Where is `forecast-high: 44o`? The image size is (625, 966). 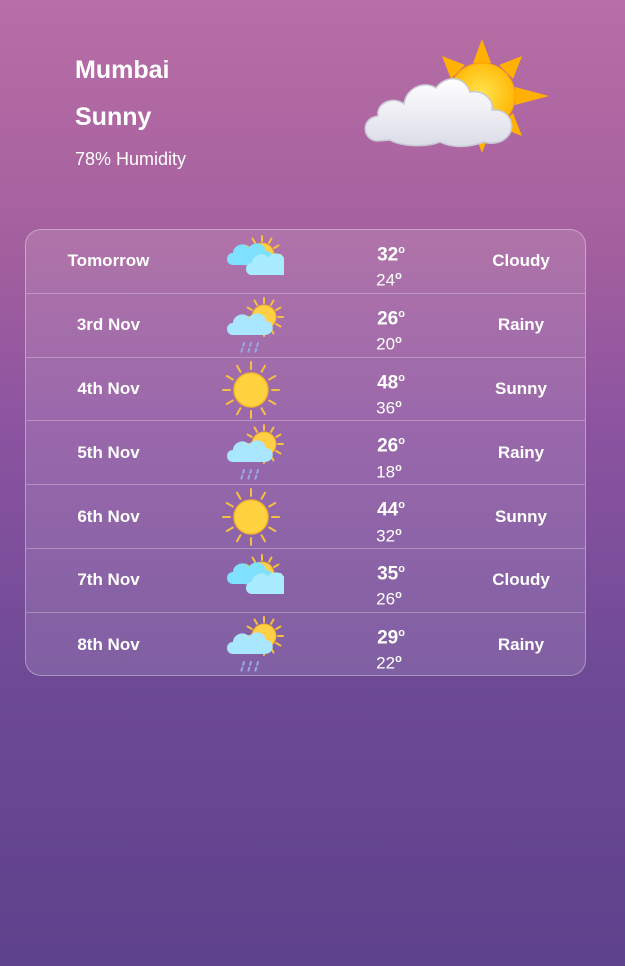 forecast-high: 44o is located at coordinates (391, 510).